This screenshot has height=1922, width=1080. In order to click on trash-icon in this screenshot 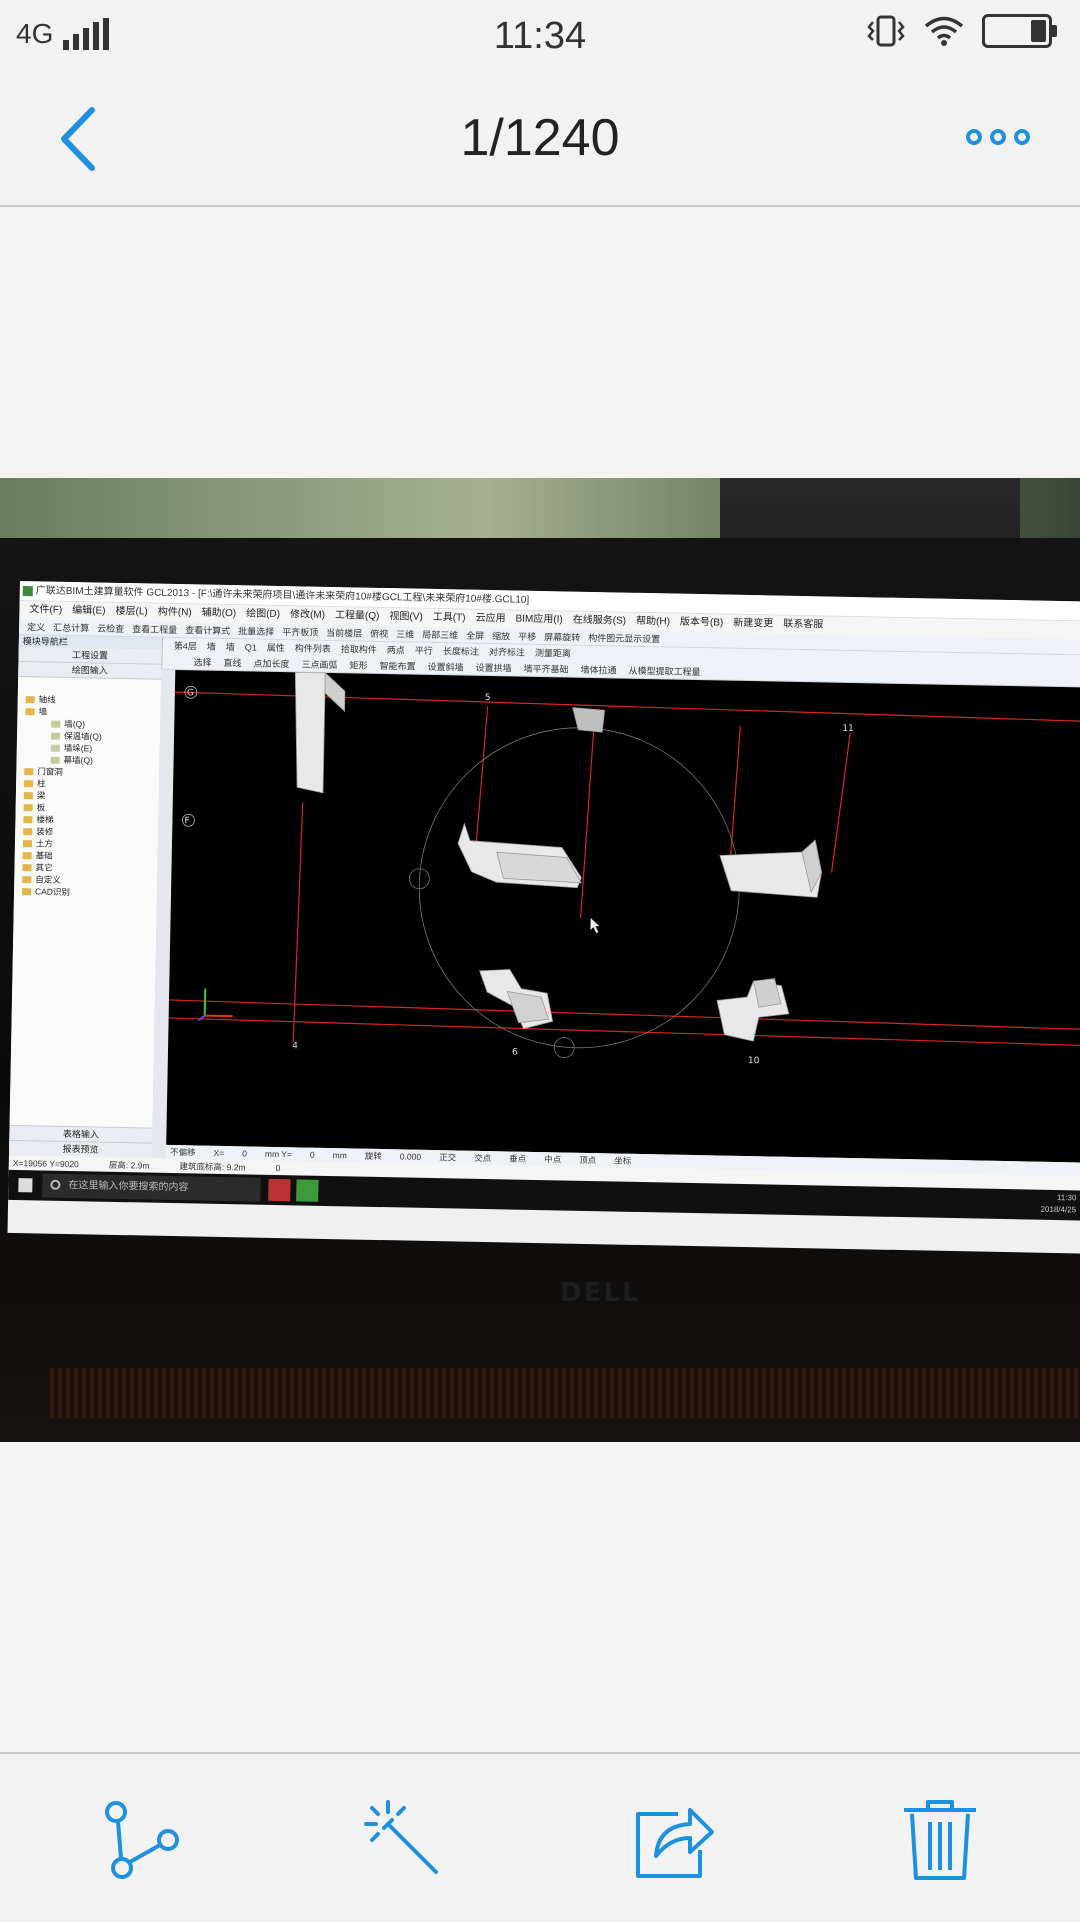, I will do `click(940, 1840)`.